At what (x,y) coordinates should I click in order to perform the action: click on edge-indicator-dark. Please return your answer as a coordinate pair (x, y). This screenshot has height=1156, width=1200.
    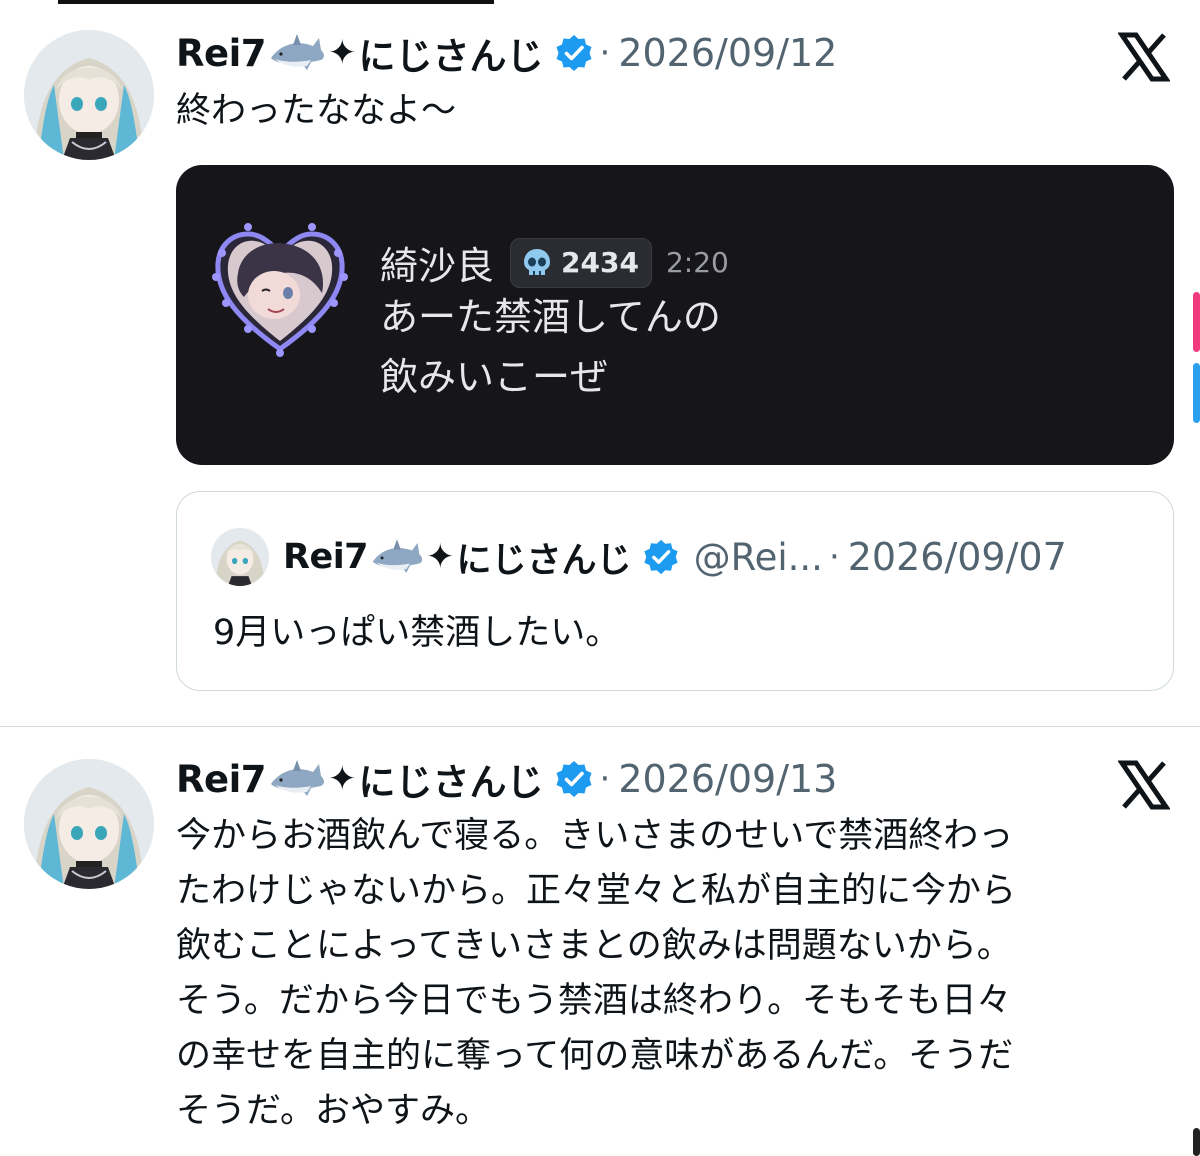
    Looking at the image, I should click on (1196, 1142).